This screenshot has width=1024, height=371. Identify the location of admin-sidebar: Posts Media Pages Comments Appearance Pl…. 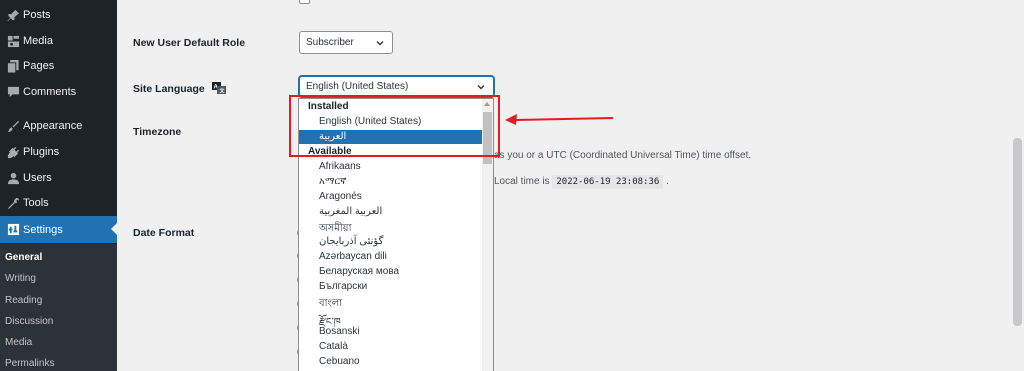
(58, 185).